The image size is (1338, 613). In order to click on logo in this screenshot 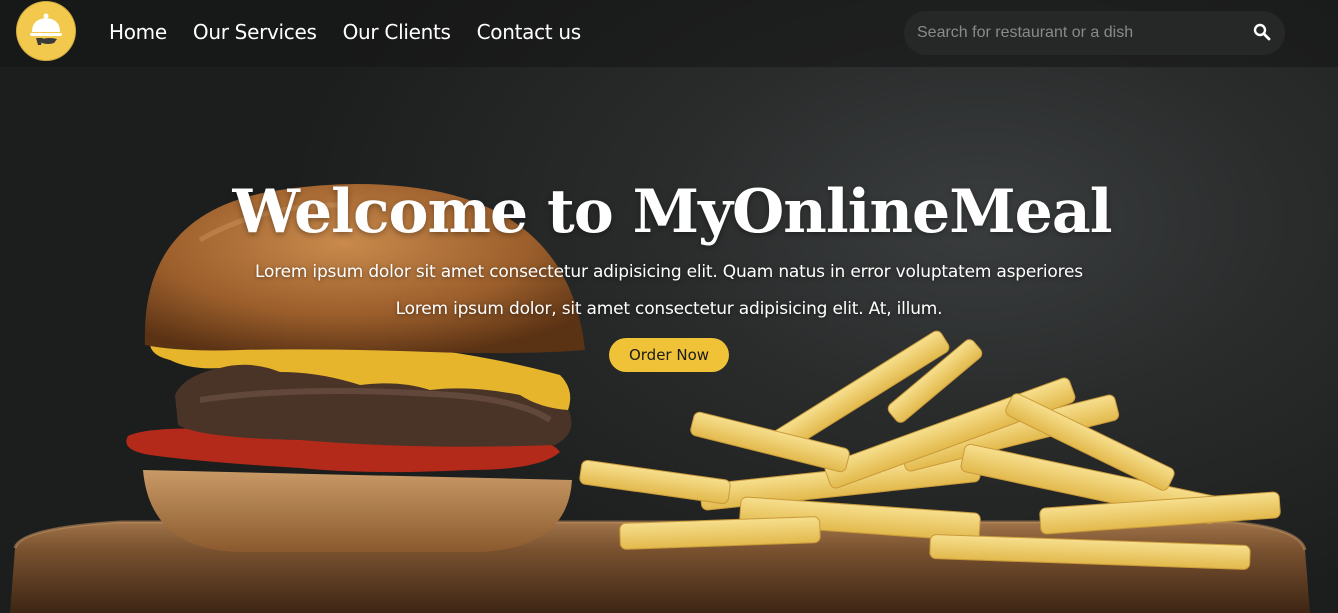, I will do `click(46, 31)`.